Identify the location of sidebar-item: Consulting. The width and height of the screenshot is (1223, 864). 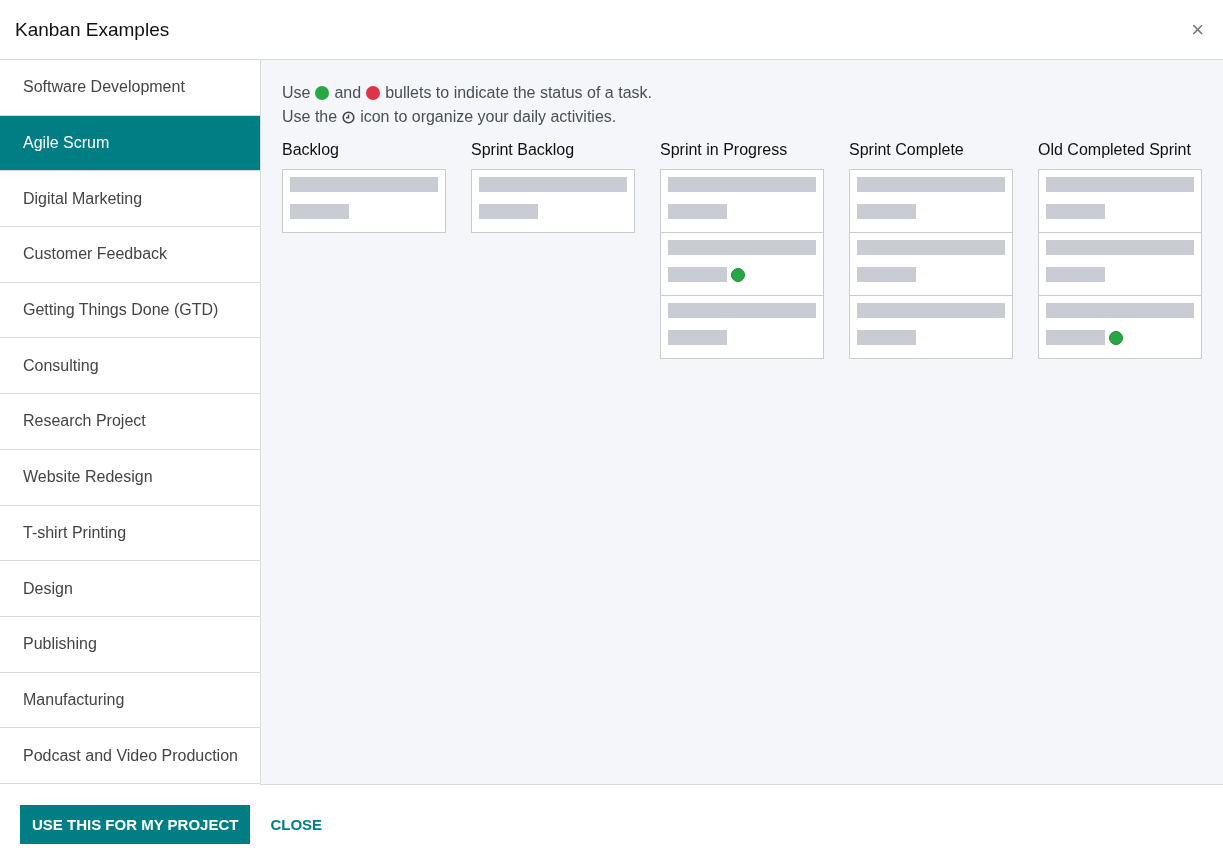
(130, 366).